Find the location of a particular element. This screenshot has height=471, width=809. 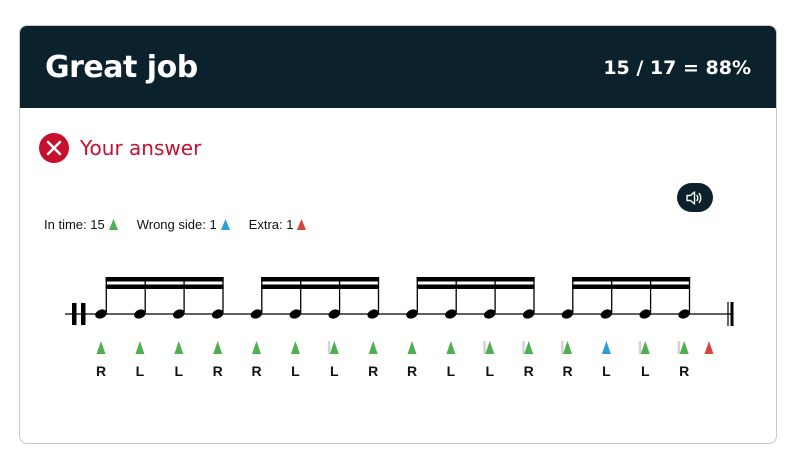

end-bar-thick is located at coordinates (732, 314).